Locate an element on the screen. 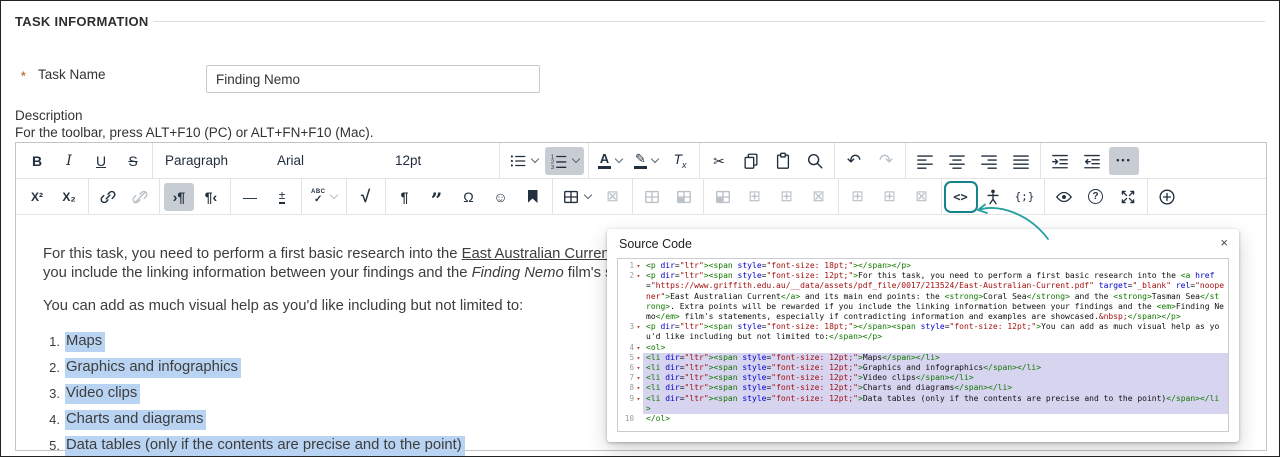 The image size is (1280, 457). insert-link-button is located at coordinates (108, 197).